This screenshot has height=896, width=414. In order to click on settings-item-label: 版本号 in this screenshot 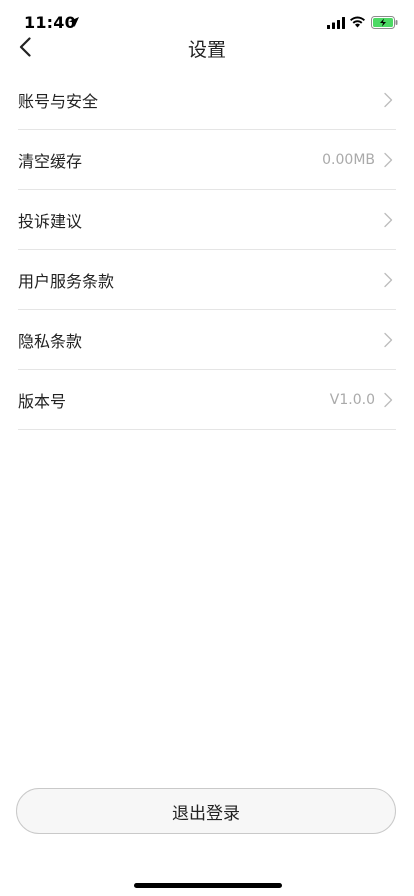, I will do `click(42, 401)`.